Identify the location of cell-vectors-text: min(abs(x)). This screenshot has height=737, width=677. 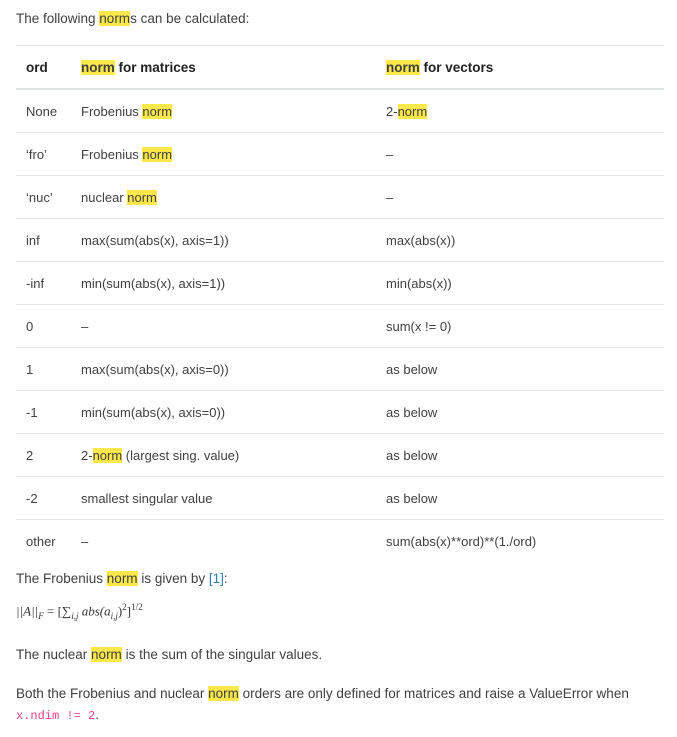
(419, 283).